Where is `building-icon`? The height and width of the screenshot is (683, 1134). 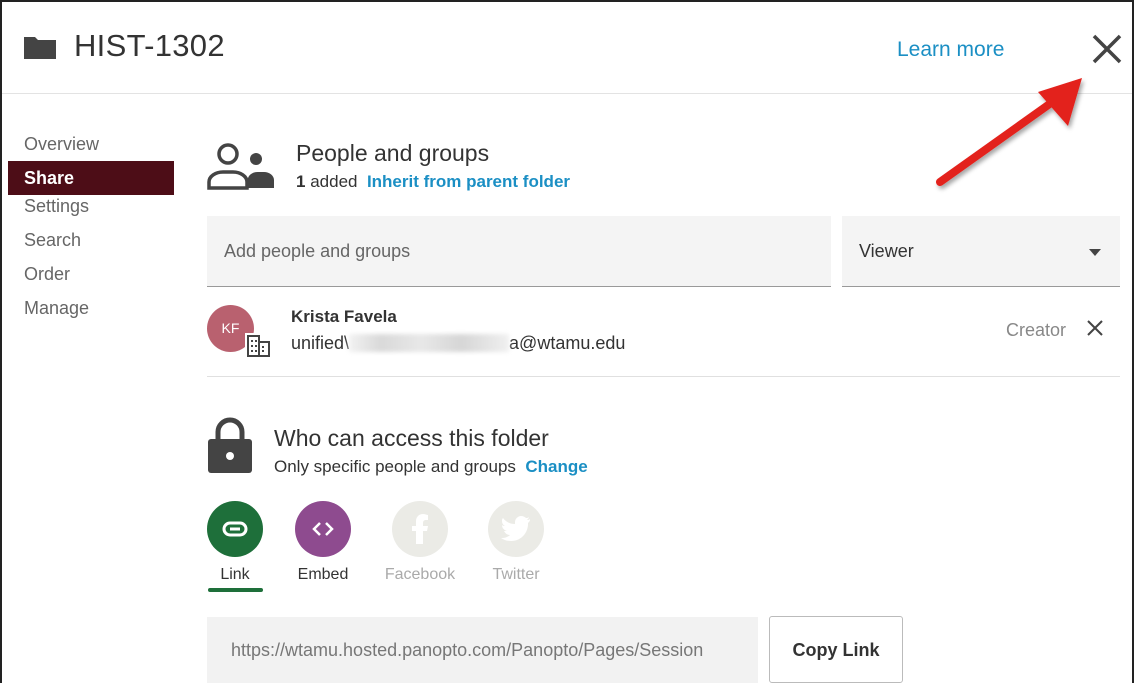
building-icon is located at coordinates (258, 345).